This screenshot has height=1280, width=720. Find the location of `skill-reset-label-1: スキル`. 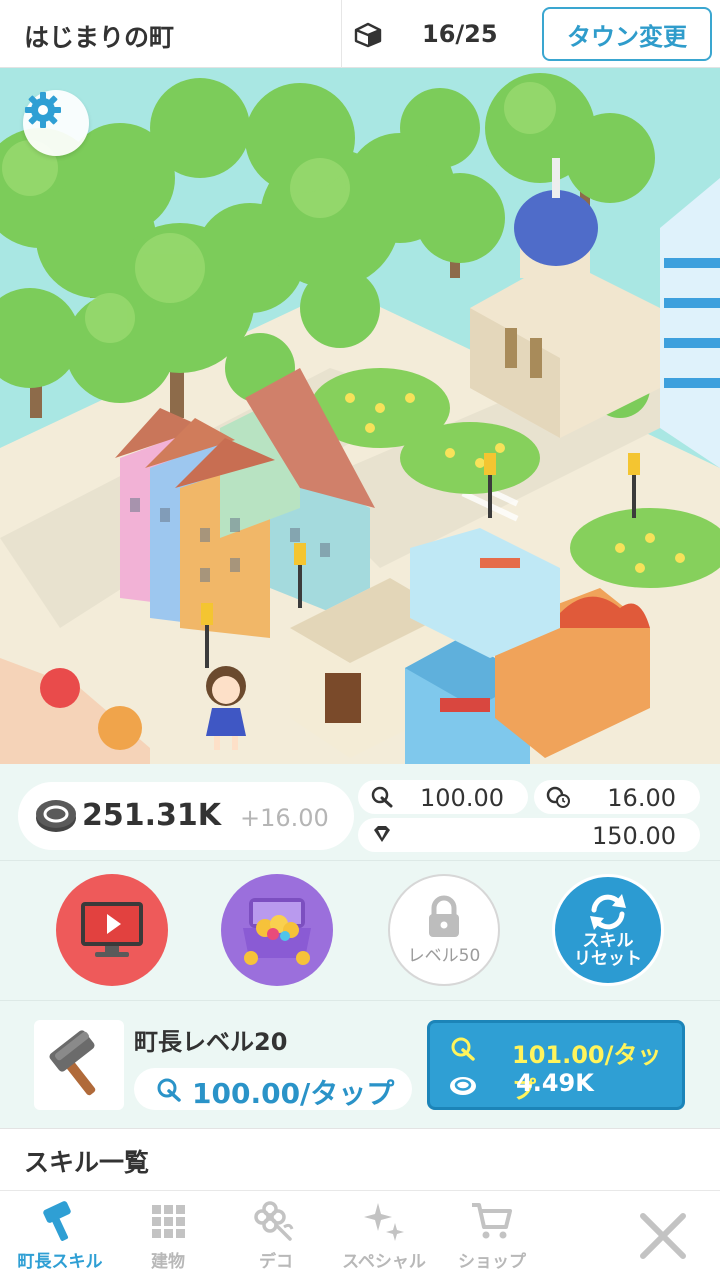

skill-reset-label-1: スキル is located at coordinates (608, 941).